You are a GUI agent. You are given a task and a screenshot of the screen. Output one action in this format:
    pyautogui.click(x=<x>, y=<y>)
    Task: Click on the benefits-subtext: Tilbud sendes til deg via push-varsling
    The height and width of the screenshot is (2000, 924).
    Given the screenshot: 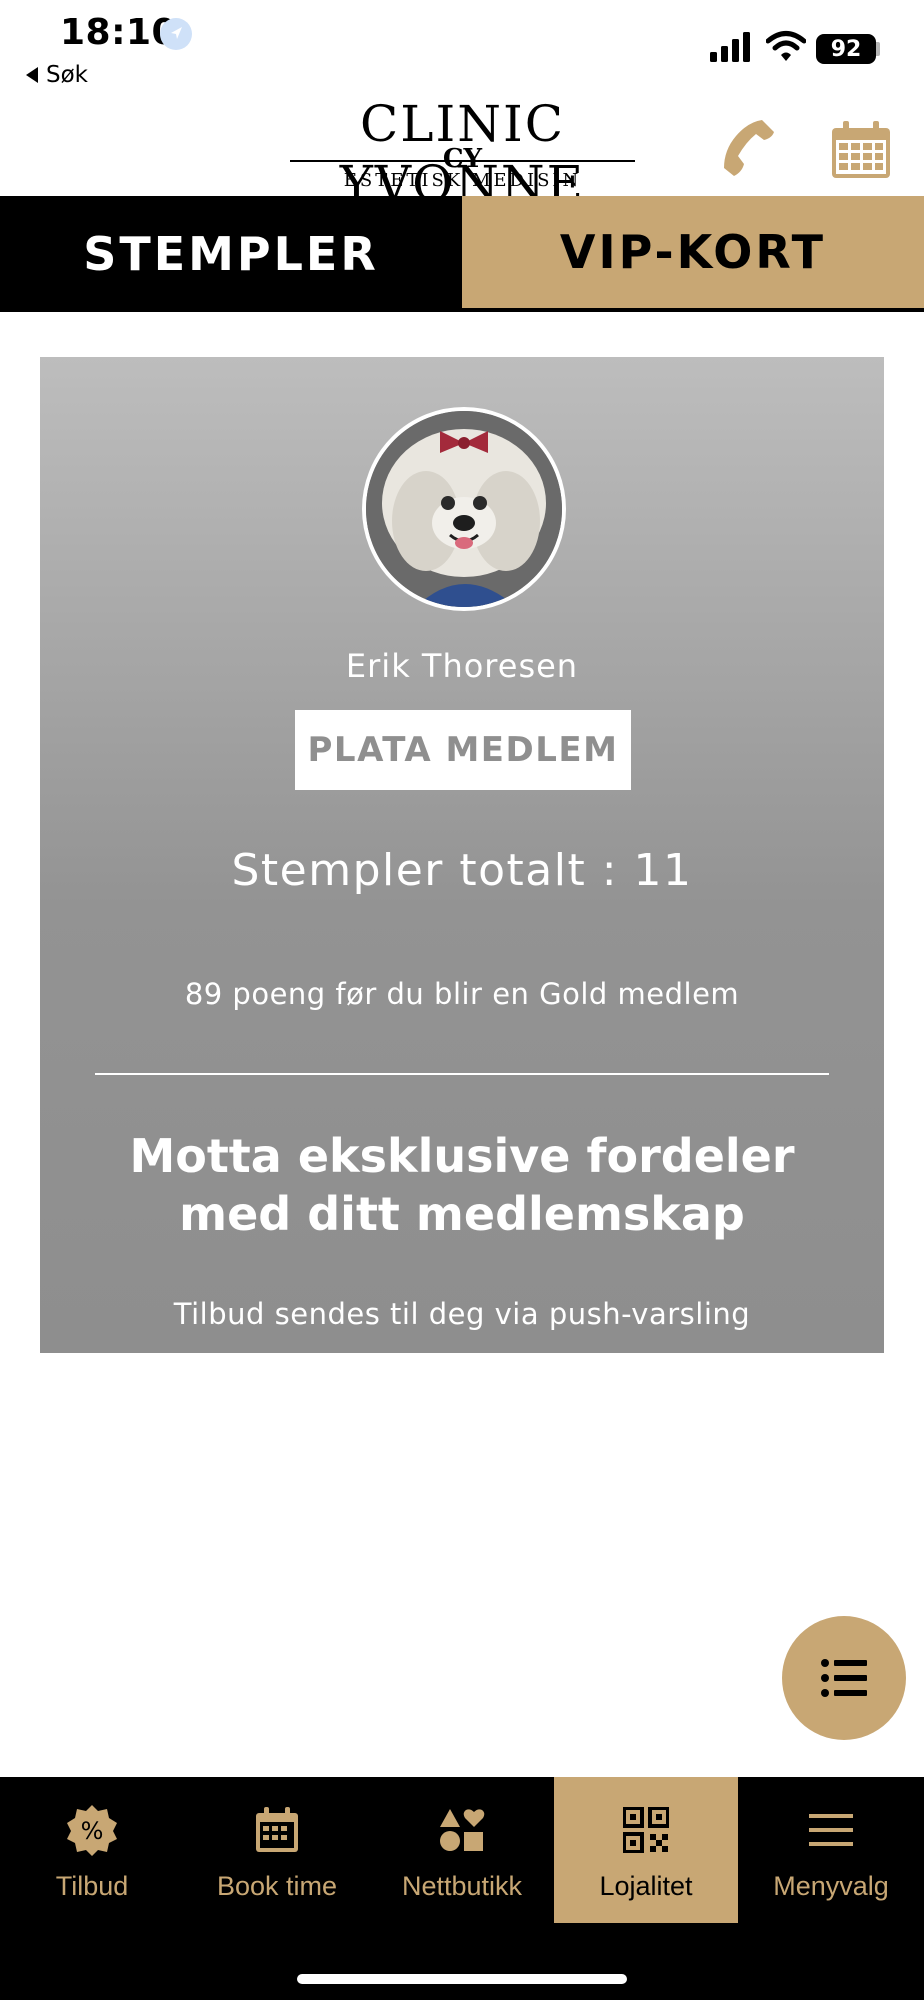 What is the action you would take?
    pyautogui.click(x=462, y=1314)
    